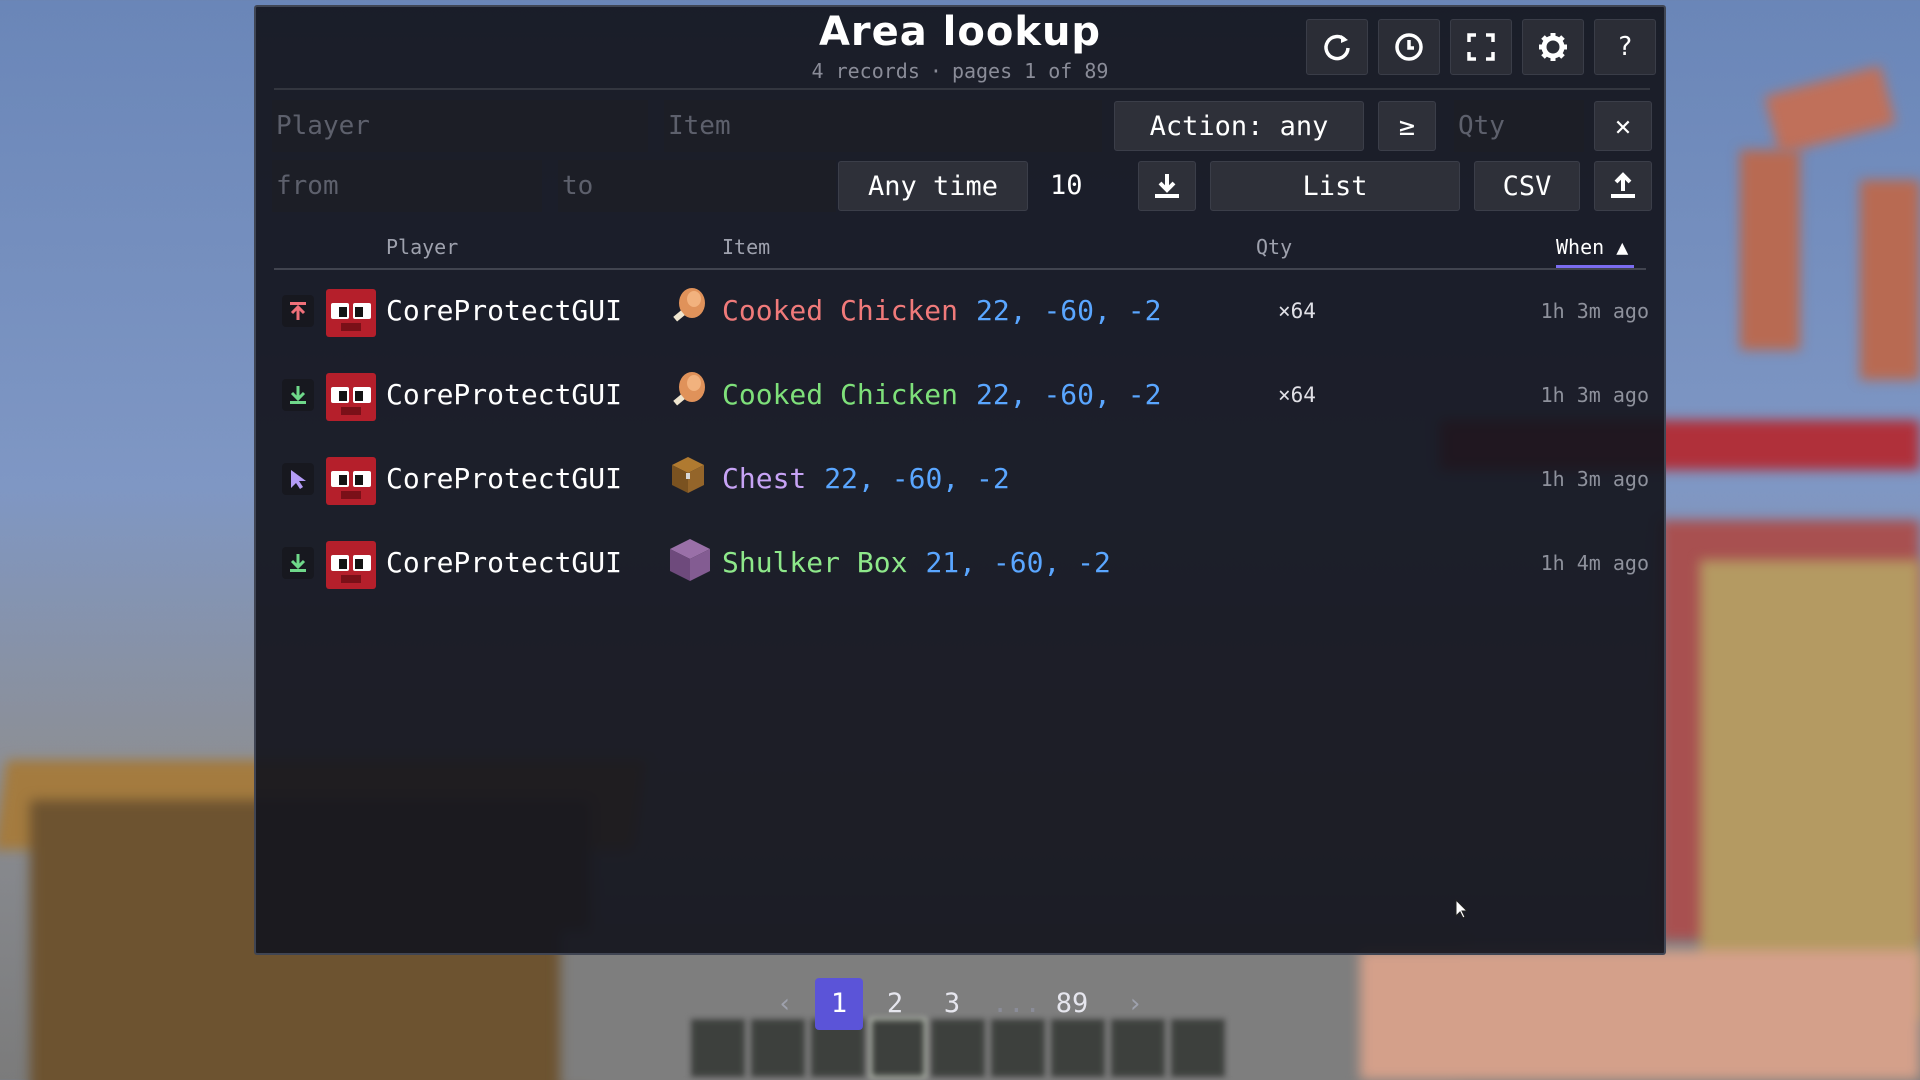 The height and width of the screenshot is (1080, 1920). I want to click on player-filter-input: Player, so click(460, 126).